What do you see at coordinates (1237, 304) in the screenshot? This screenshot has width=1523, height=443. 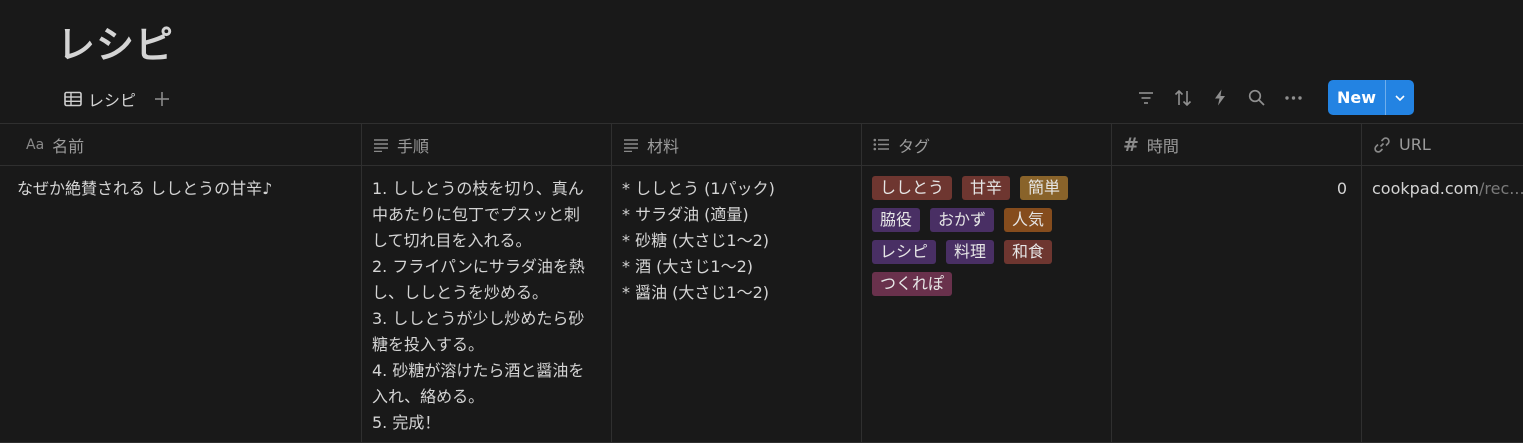 I see `cell-time: 0` at bounding box center [1237, 304].